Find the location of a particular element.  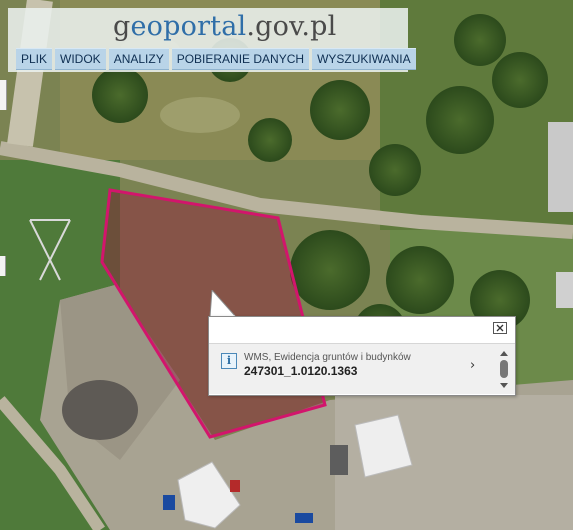

close-icon is located at coordinates (500, 328).